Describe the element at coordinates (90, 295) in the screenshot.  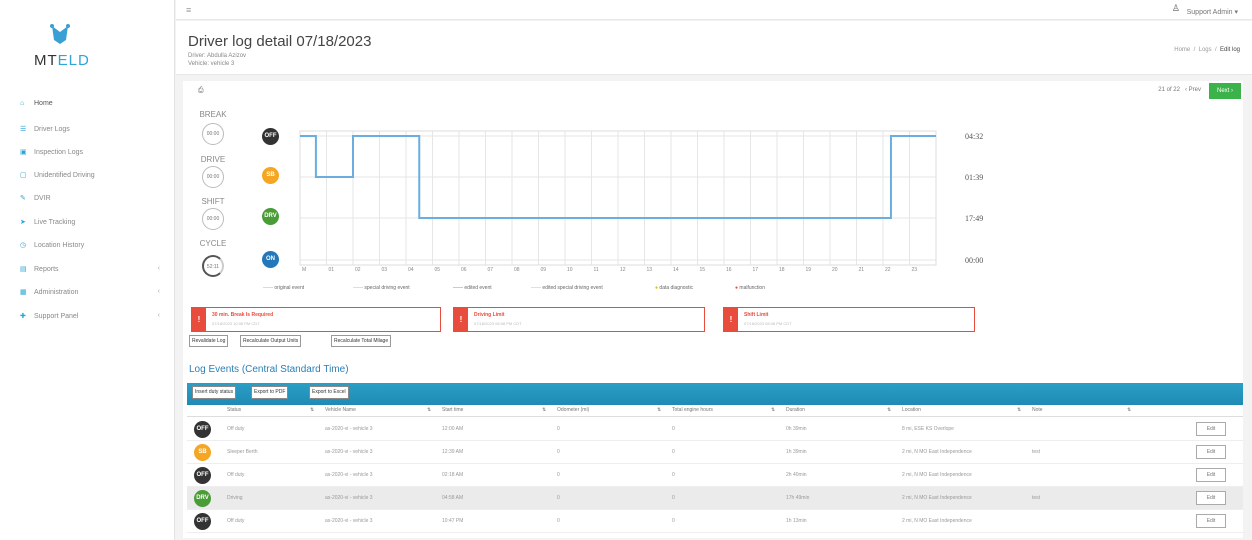
I see `nav-administration: ▦ Administration ‹` at that location.